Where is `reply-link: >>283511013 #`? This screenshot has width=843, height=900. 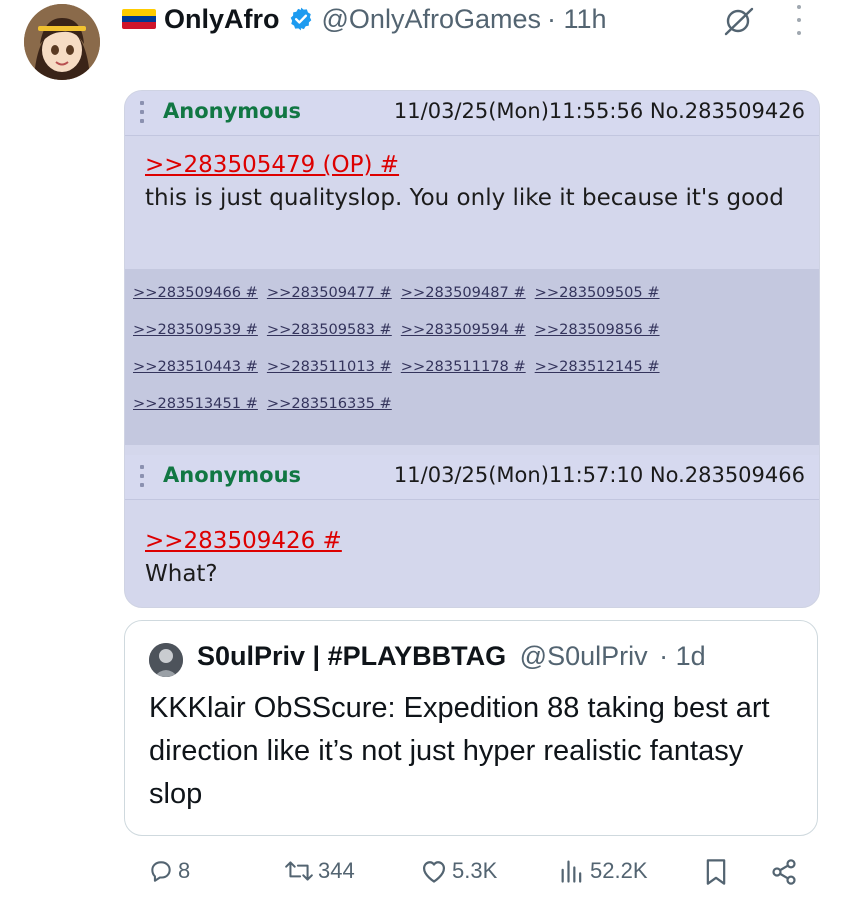 reply-link: >>283511013 # is located at coordinates (329, 366).